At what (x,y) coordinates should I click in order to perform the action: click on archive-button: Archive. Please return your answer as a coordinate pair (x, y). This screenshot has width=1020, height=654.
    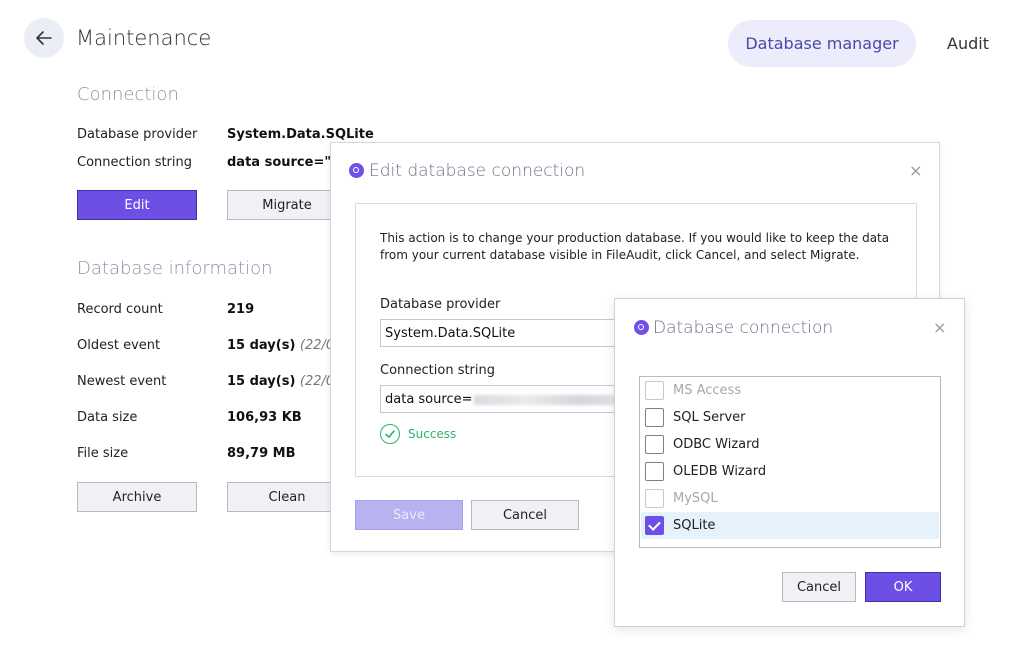
    Looking at the image, I should click on (137, 497).